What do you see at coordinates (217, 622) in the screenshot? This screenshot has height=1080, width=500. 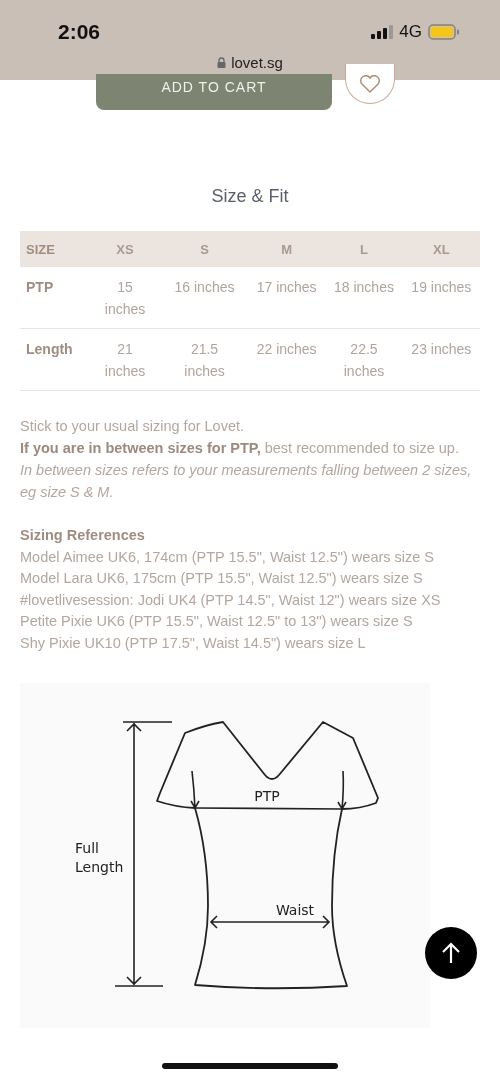 I see `reference-line: Petite Pixie UK6 (PTP 15.5", Waist 12.5" to 13") wears size S` at bounding box center [217, 622].